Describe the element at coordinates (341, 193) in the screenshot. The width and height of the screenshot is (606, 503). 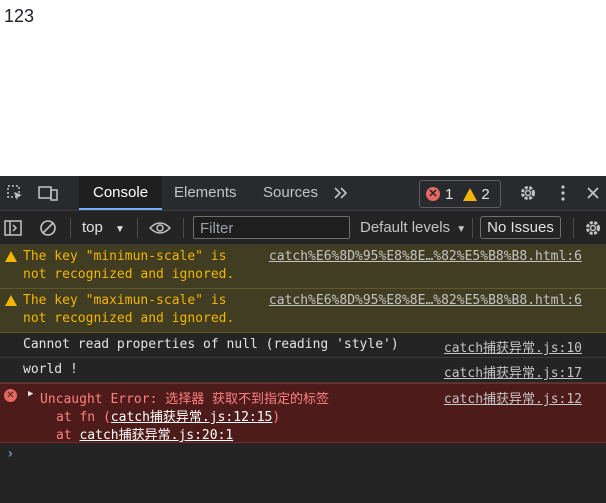
I see `more-tabs-icon` at that location.